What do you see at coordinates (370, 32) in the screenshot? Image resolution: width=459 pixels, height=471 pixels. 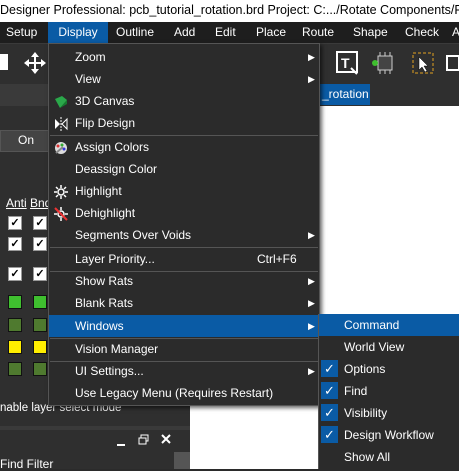 I see `menu-shape: Shape` at bounding box center [370, 32].